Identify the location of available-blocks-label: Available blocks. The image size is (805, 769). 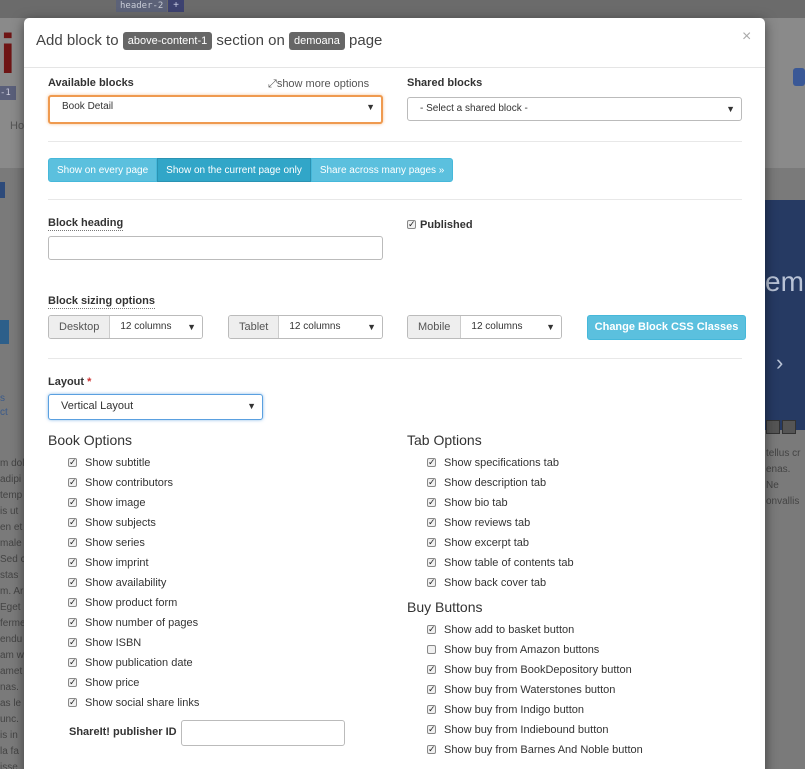
(91, 83).